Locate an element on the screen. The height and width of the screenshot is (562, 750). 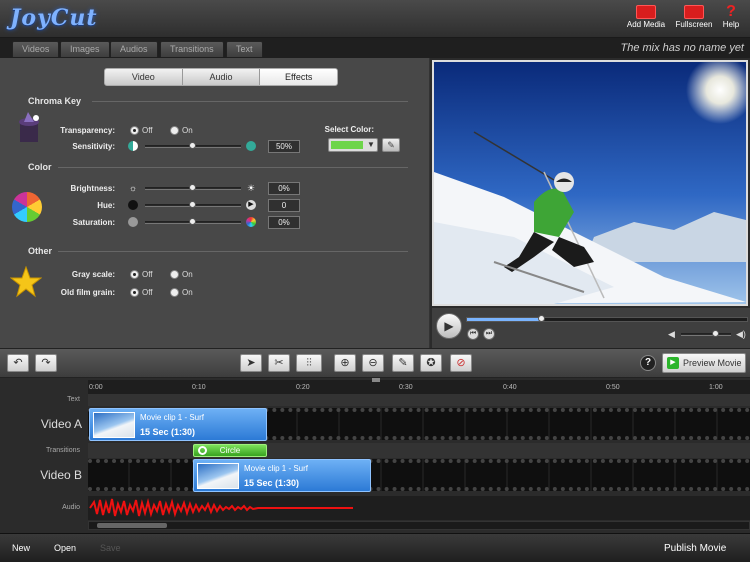
sensitivity-value: 50% is located at coordinates (284, 146).